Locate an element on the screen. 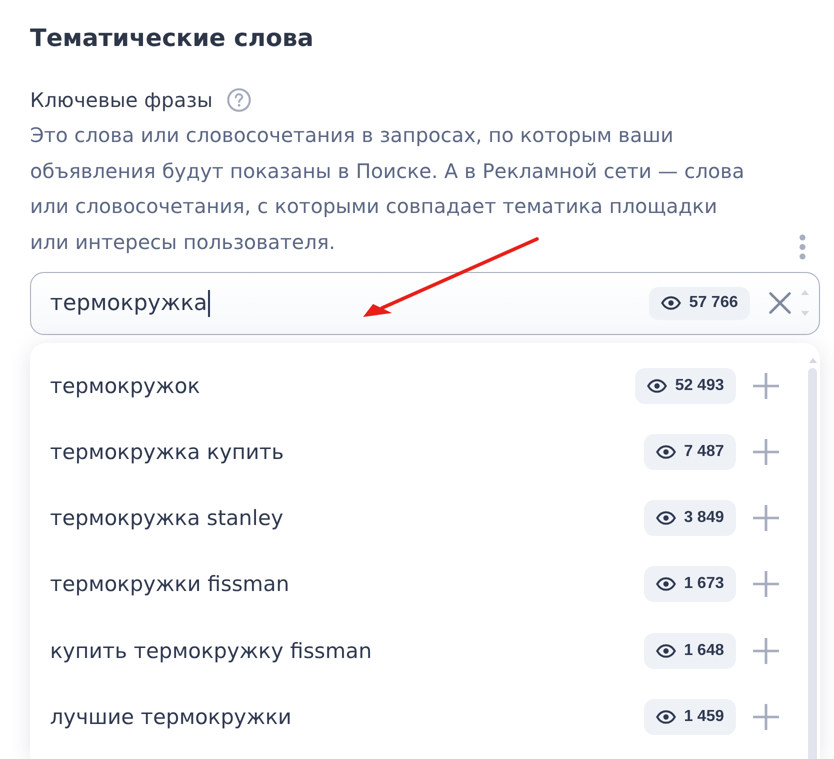 The height and width of the screenshot is (759, 834). impressions-count: 1 459 is located at coordinates (704, 717).